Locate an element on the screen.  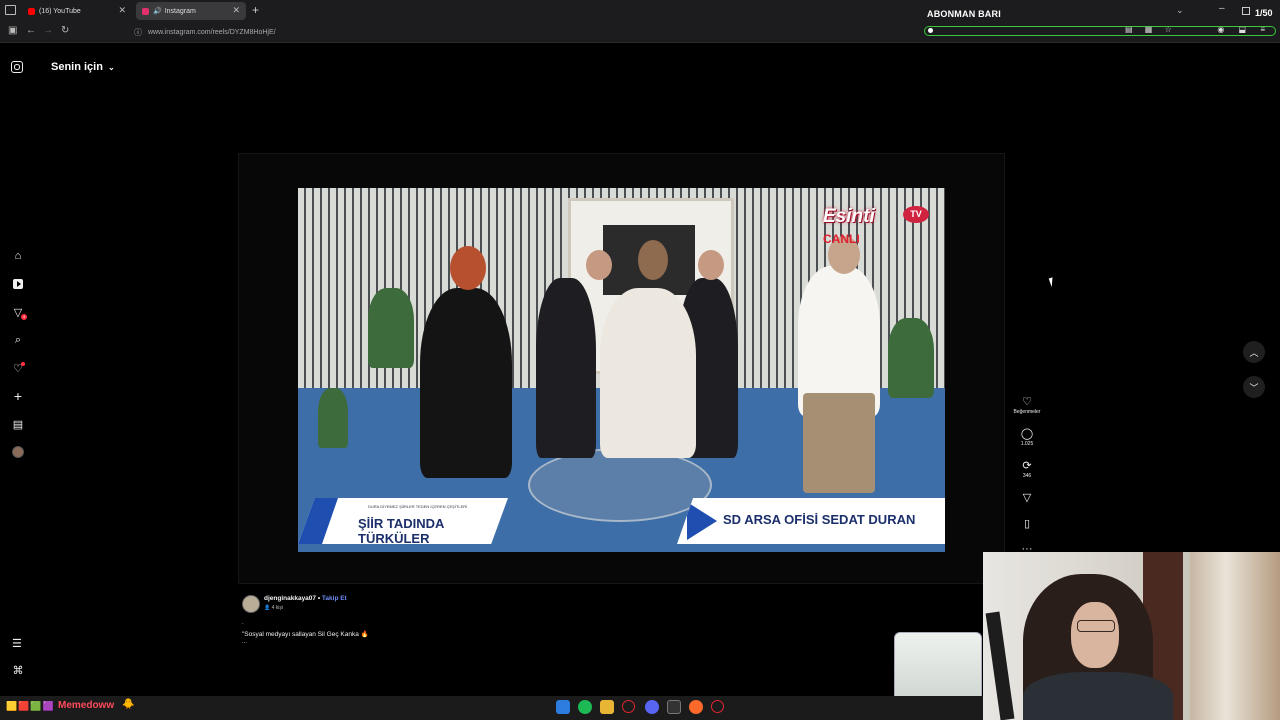
discord-icon is located at coordinates (652, 707).